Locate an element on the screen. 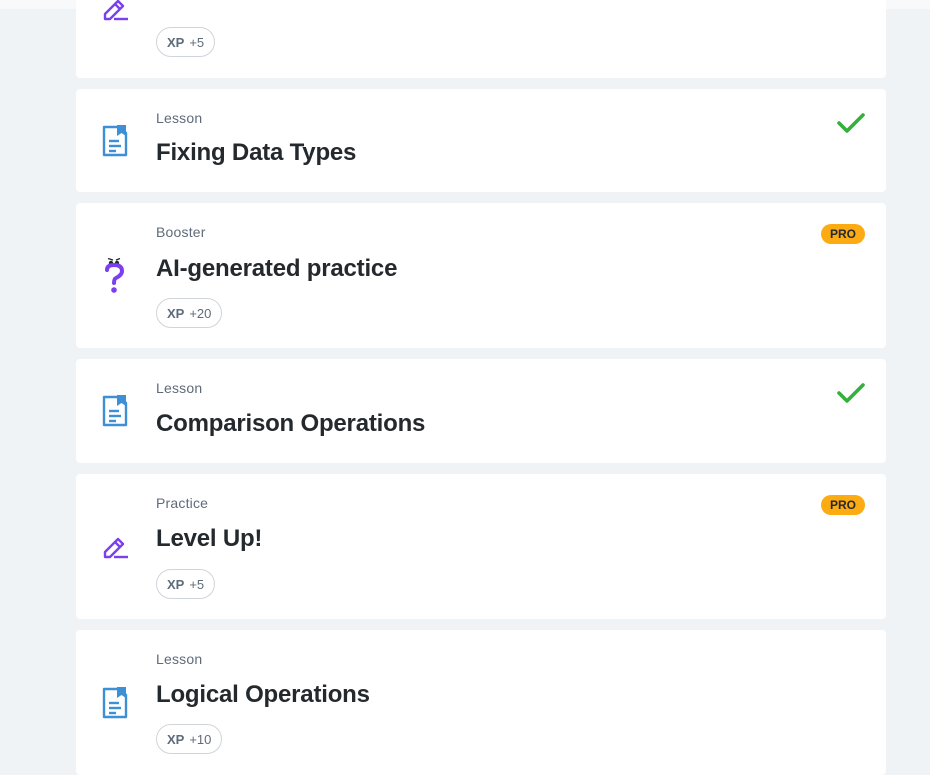  course-item-card: Lesson Comparison Operations is located at coordinates (481, 411).